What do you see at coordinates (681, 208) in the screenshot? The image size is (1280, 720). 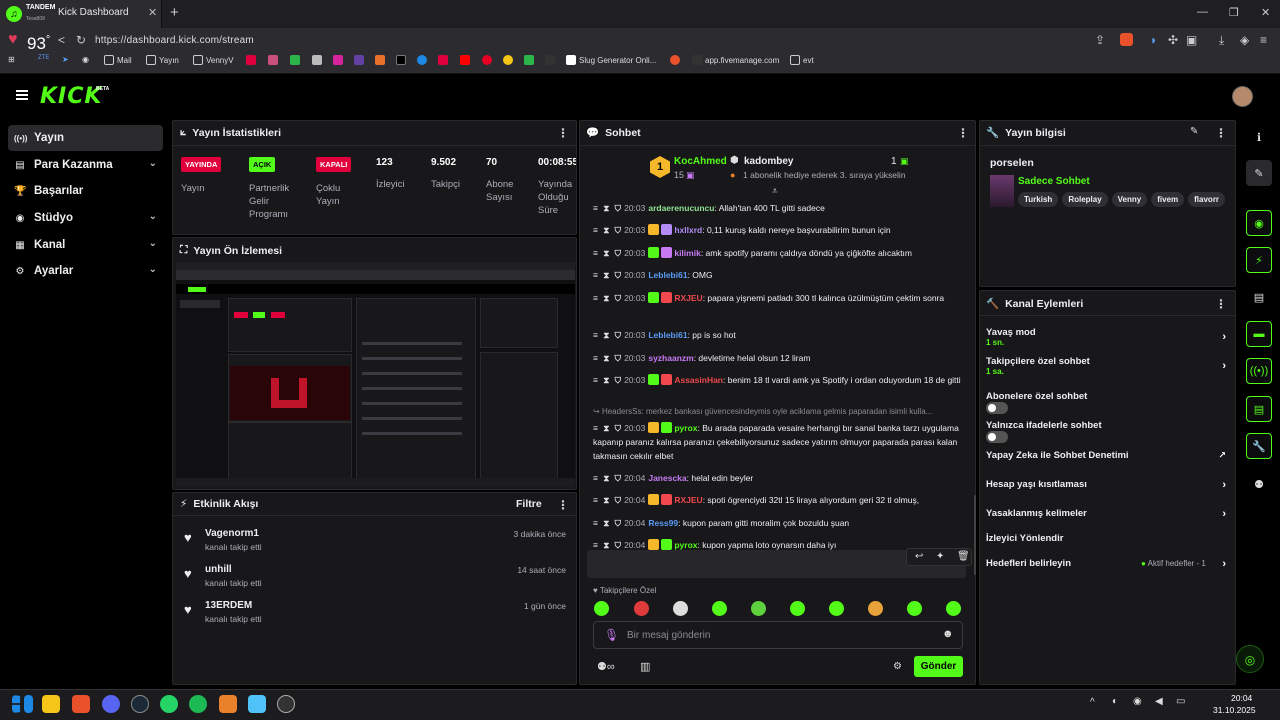 I see `chat-username: ardaerenucuncu` at bounding box center [681, 208].